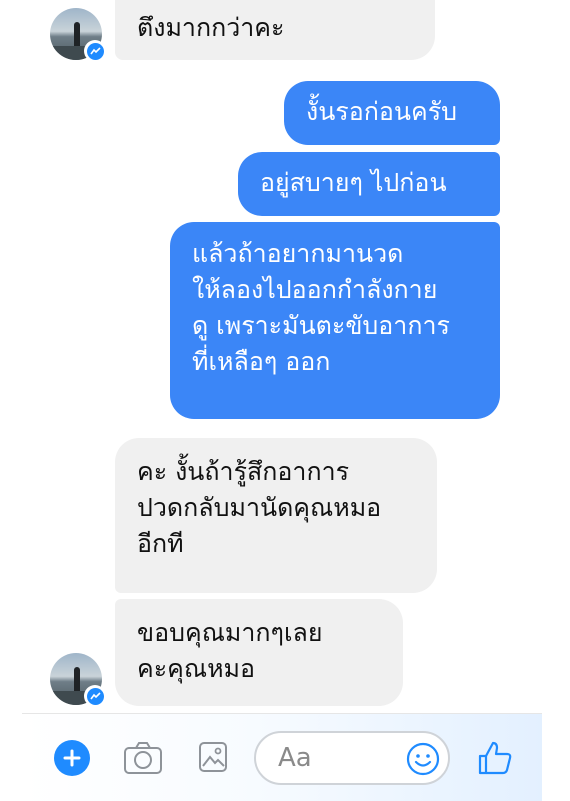  I want to click on camera-icon, so click(143, 758).